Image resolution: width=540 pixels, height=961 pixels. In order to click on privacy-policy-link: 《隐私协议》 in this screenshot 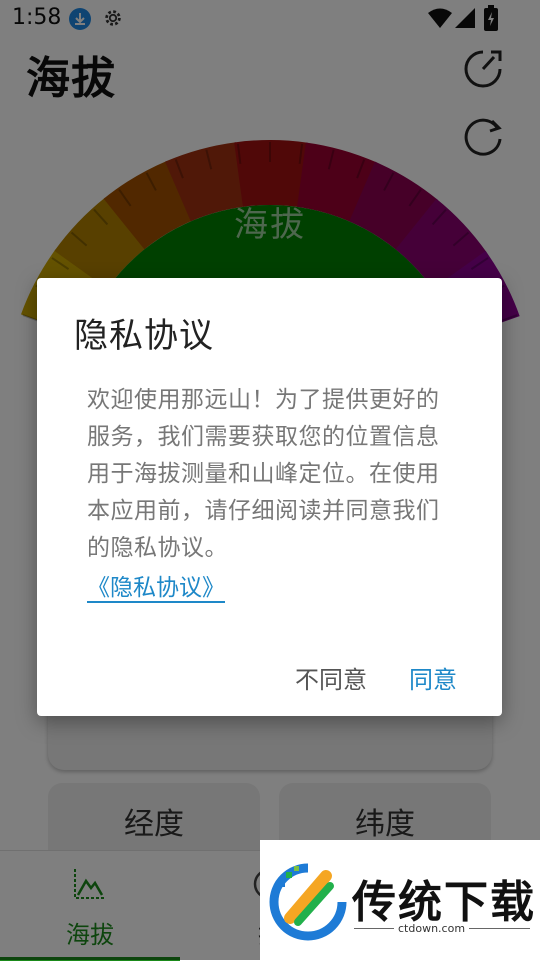, I will do `click(156, 585)`.